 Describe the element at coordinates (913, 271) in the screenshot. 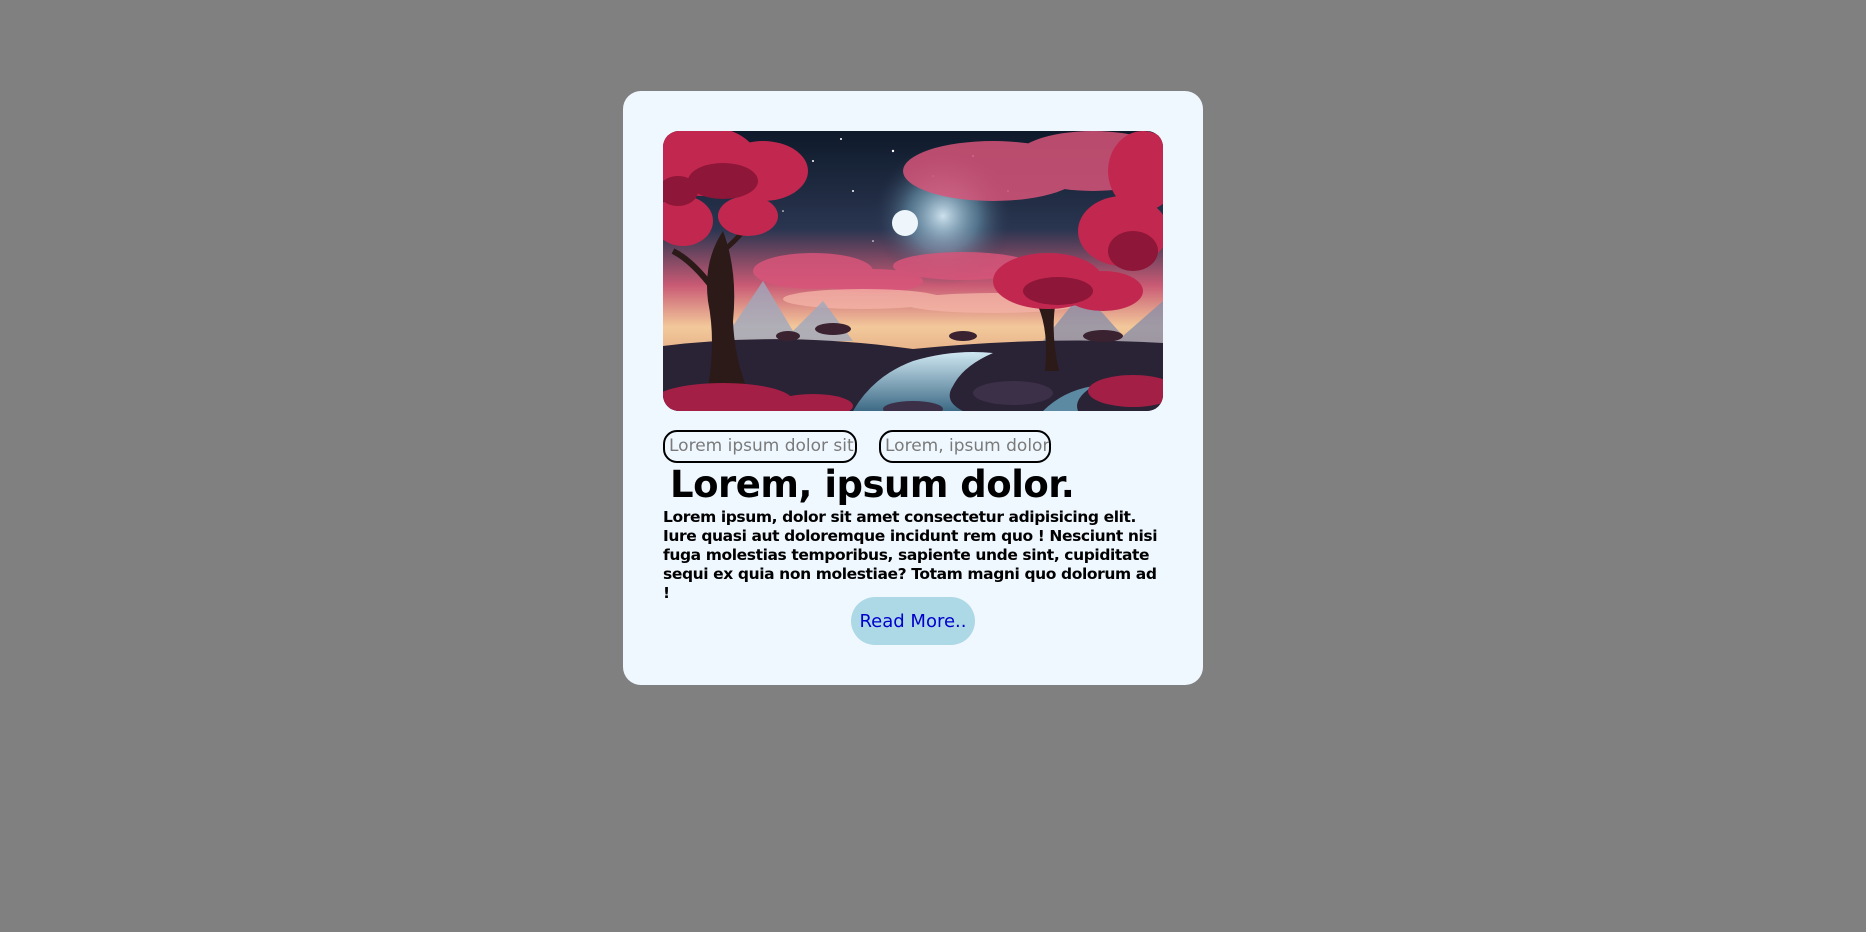

I see `hero-image` at that location.